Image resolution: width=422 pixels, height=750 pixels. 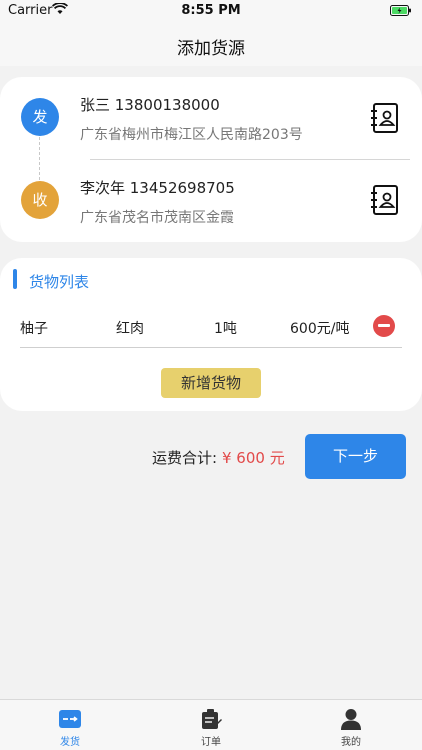 I want to click on tab-bar: 发货 订单 我的, so click(x=211, y=724).